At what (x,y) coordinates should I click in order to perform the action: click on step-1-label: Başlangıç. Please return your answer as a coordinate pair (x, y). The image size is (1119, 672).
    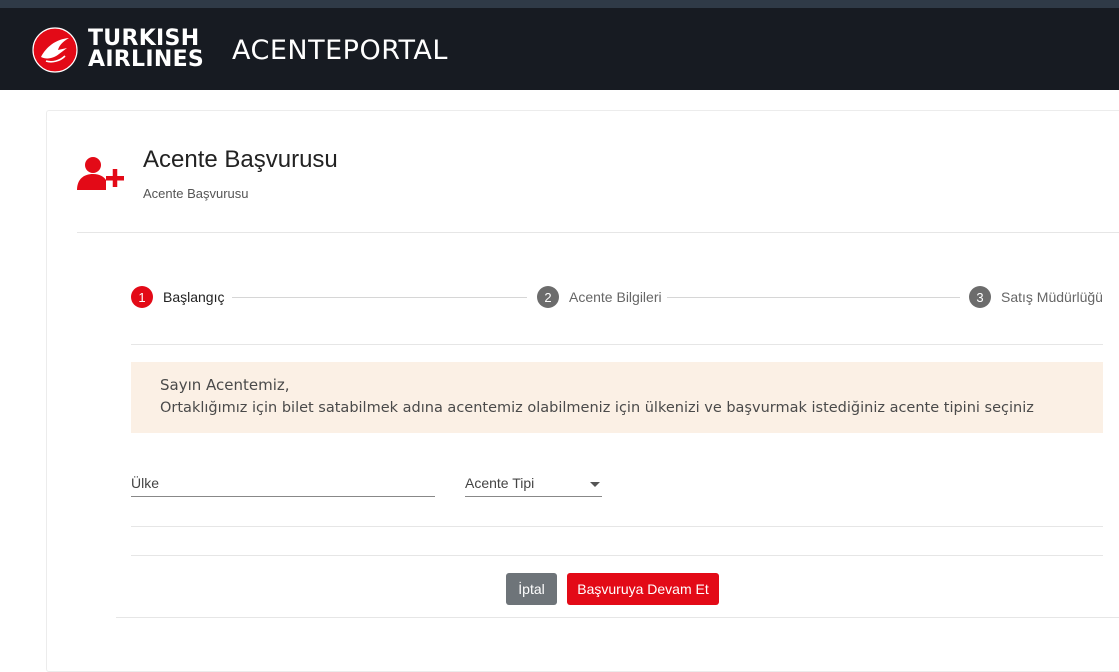
    Looking at the image, I should click on (194, 297).